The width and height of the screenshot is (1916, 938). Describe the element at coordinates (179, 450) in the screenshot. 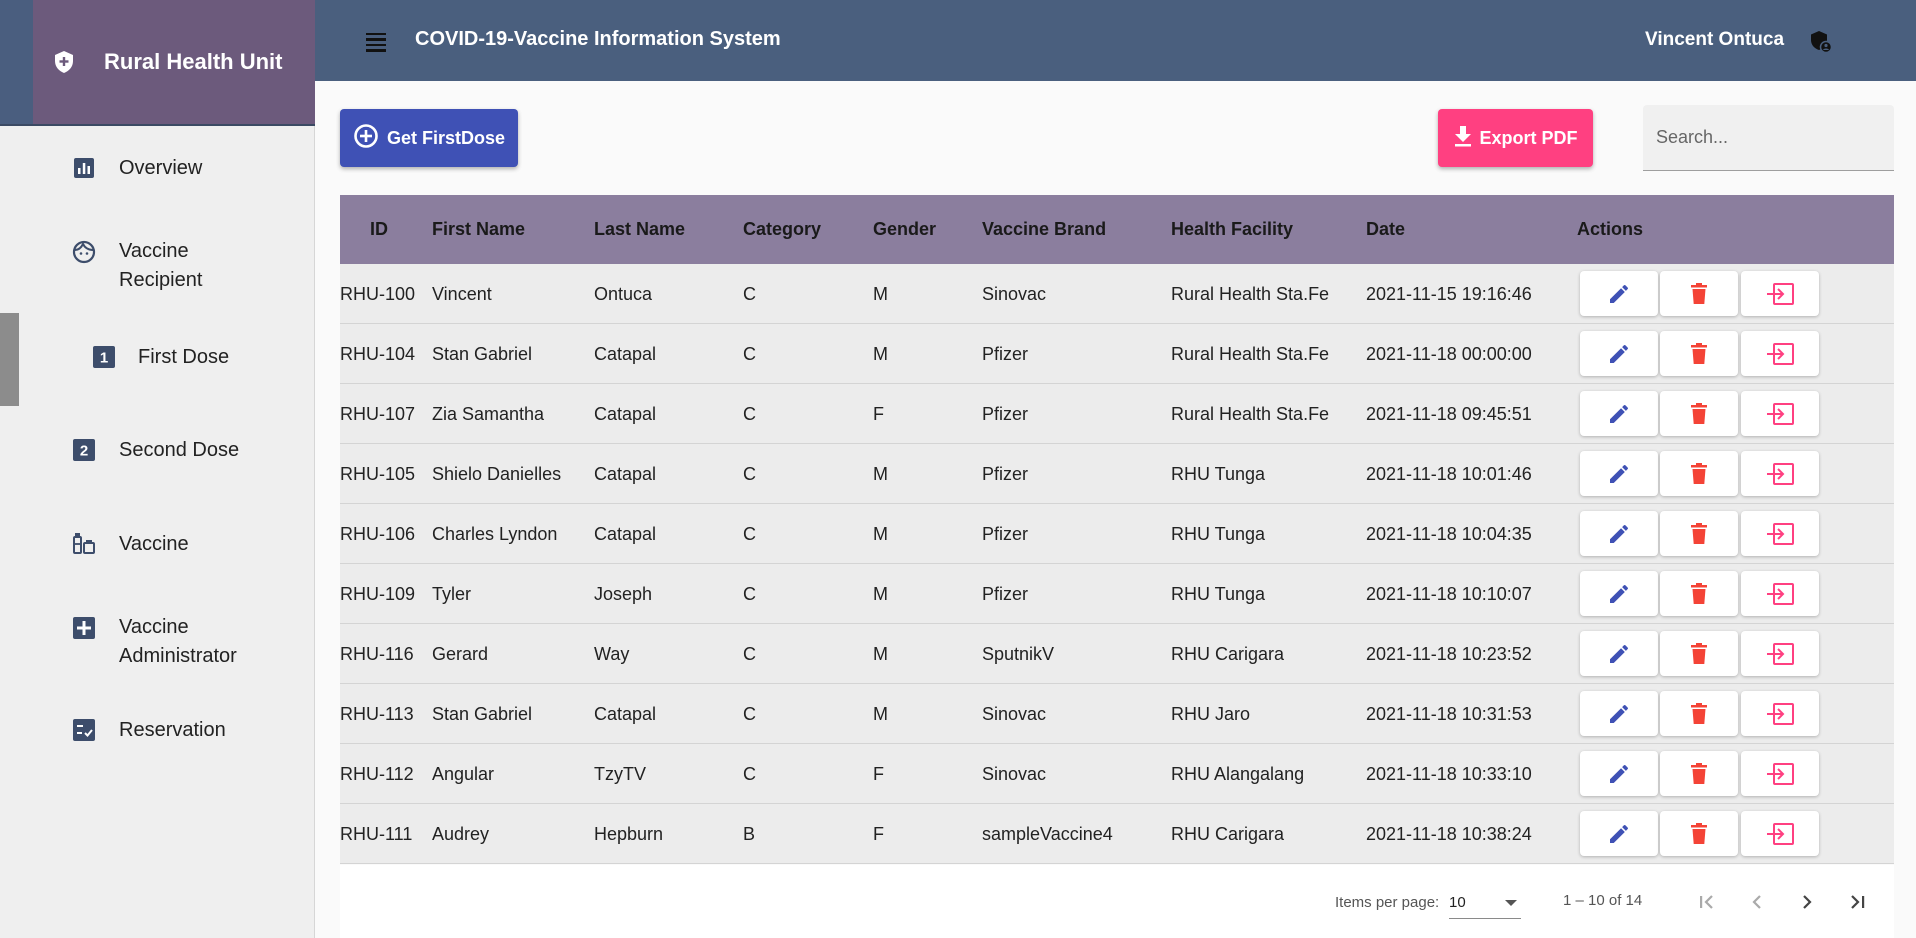

I see `sidebar-item-label: Second Dose` at that location.